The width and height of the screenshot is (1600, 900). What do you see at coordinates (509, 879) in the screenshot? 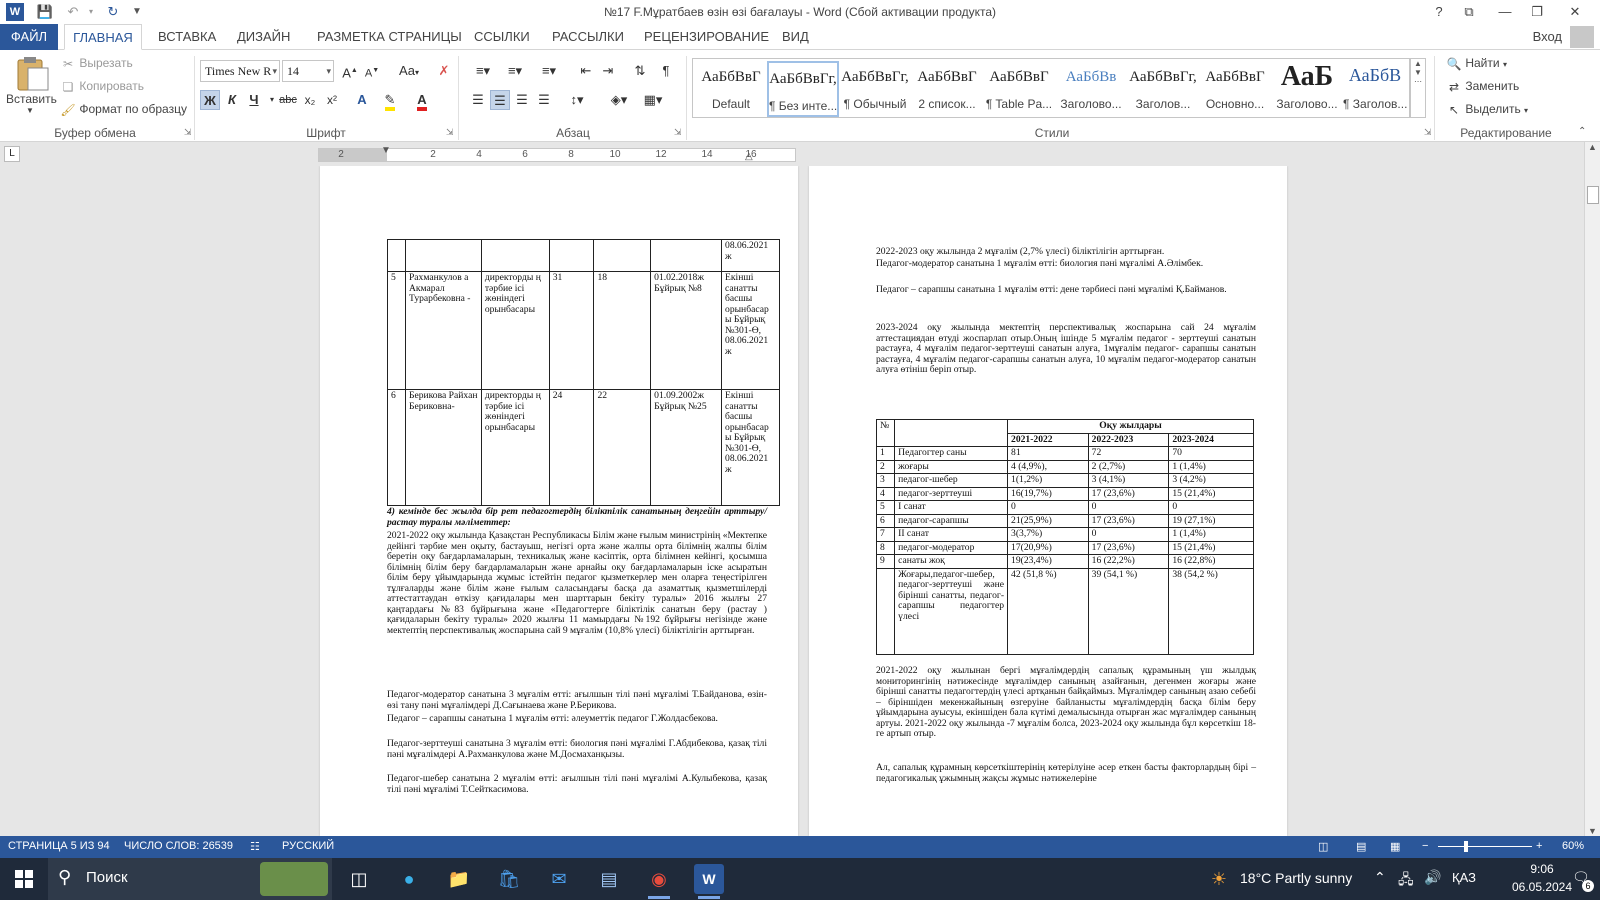
I see `store-icon: 🛍` at bounding box center [509, 879].